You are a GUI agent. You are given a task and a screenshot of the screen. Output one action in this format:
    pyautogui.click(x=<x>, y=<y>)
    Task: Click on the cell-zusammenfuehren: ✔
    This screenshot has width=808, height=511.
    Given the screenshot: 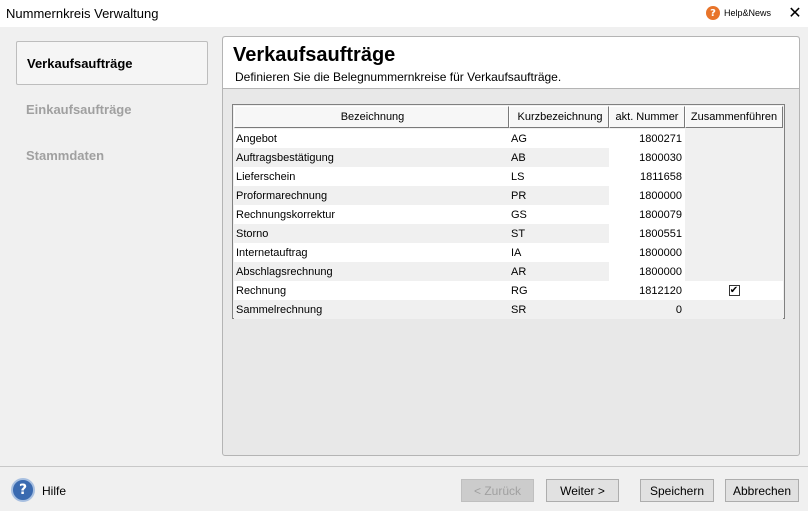 What is the action you would take?
    pyautogui.click(x=734, y=290)
    